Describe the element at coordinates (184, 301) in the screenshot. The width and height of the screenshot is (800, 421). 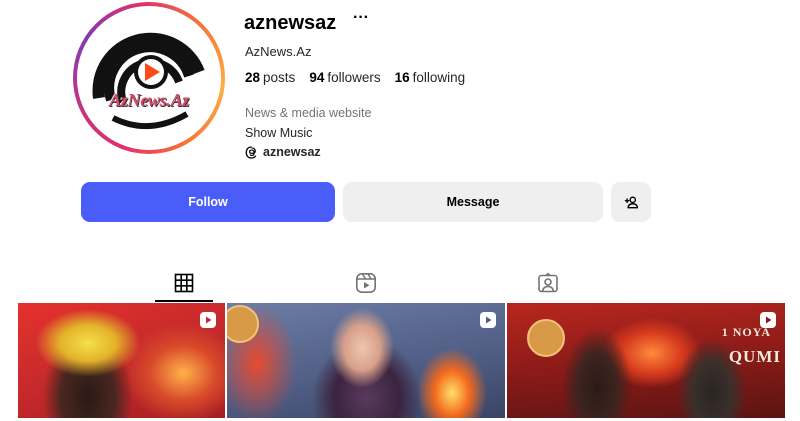
I see `active-tab-indicator` at that location.